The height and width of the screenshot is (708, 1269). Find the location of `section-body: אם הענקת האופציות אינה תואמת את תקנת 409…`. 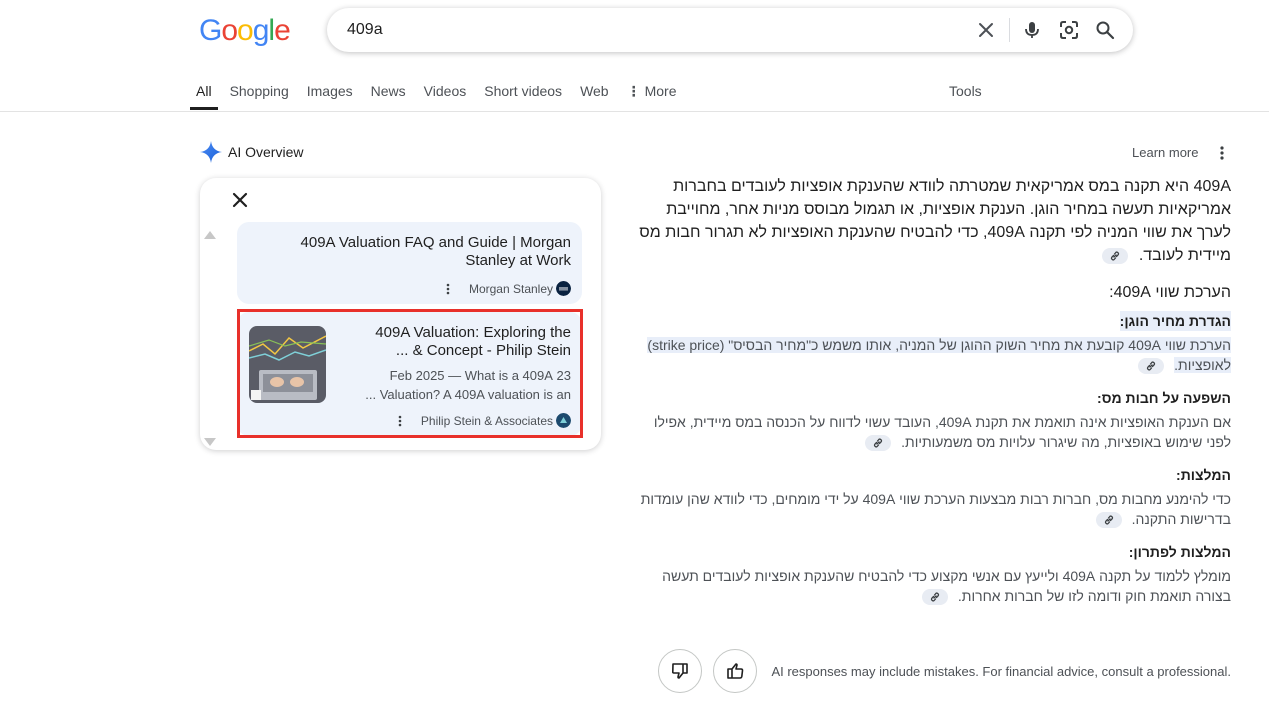

section-body: אם הענקת האופציות אינה תואמת את תקנת 409… is located at coordinates (930, 432).